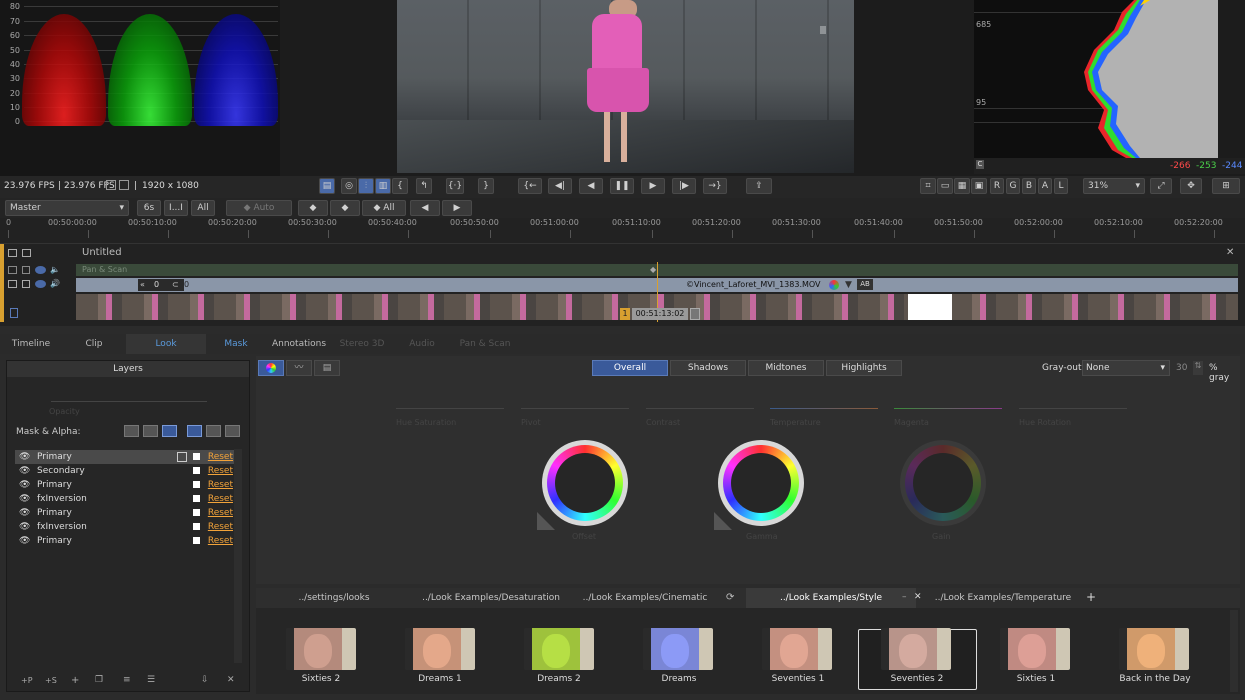 Image resolution: width=1245 pixels, height=700 pixels. Describe the element at coordinates (824, 408) in the screenshot. I see `temperature-slider` at that location.